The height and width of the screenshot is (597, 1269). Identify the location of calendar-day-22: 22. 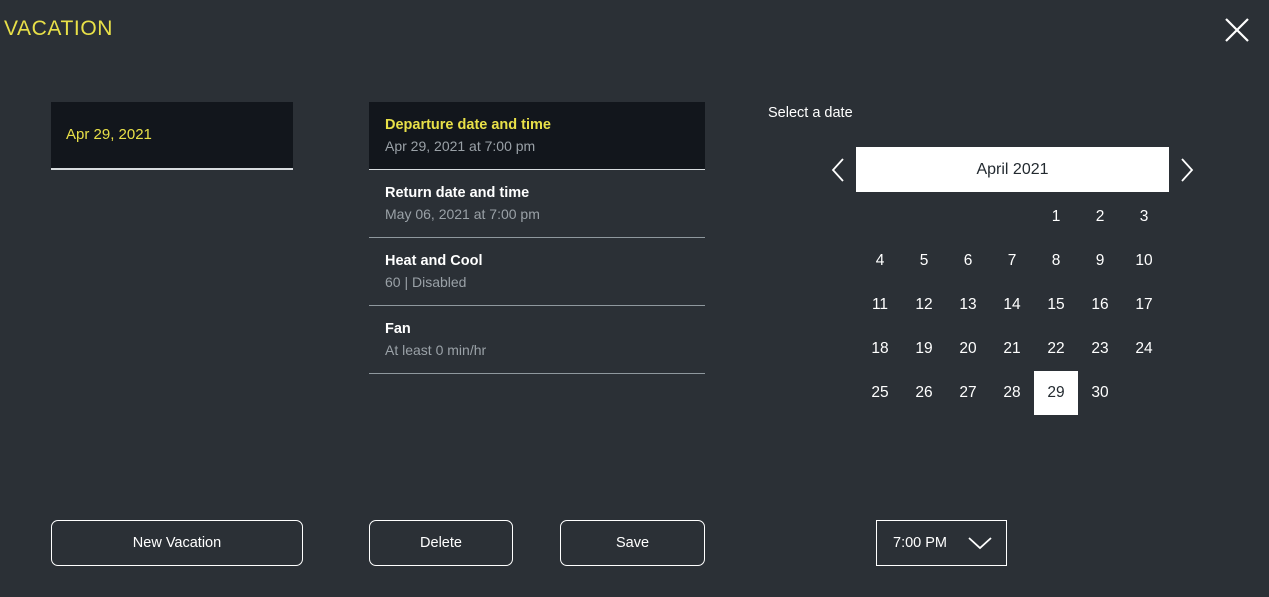
(1056, 349).